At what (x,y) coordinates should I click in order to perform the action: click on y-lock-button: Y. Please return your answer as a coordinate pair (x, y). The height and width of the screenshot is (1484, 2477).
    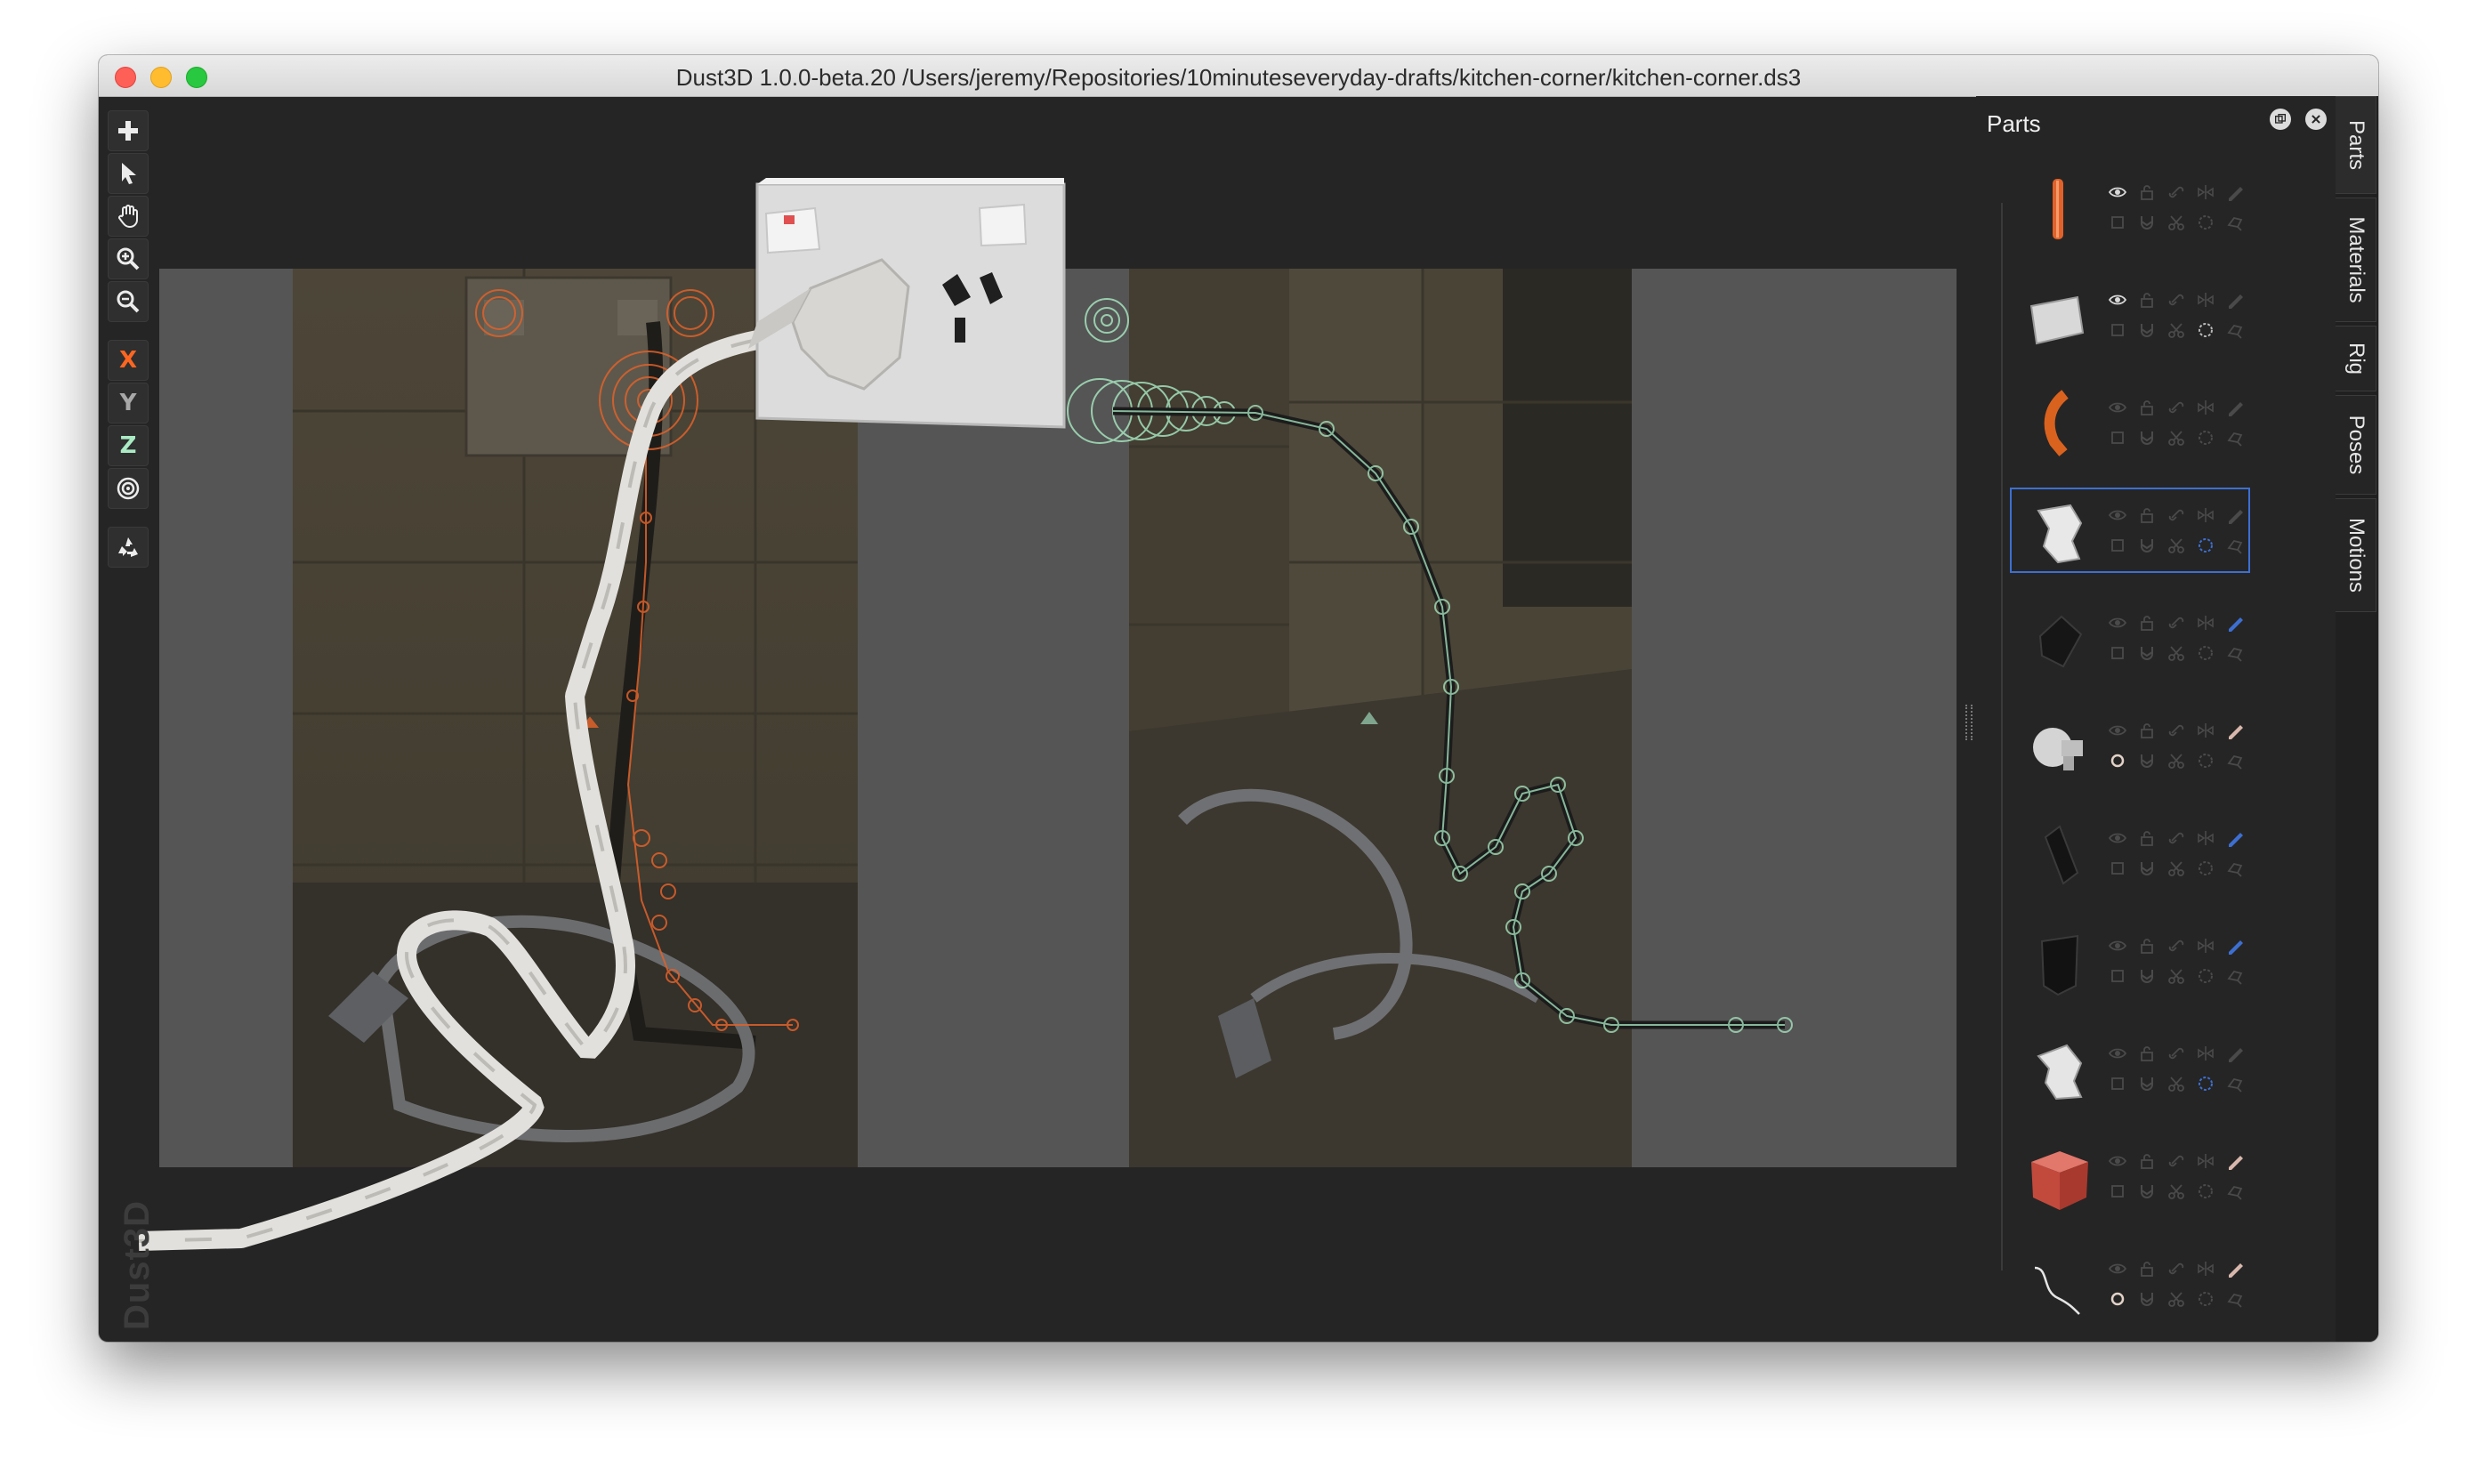
    Looking at the image, I should click on (128, 403).